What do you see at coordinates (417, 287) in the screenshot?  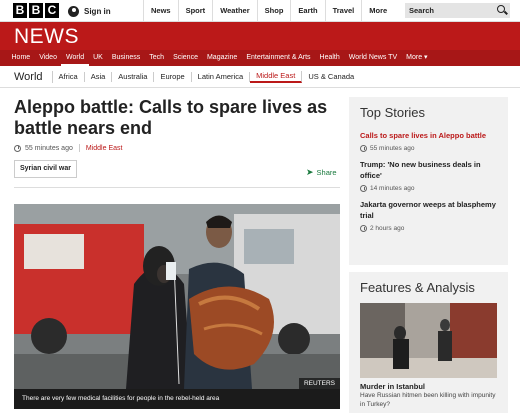 I see `features-title: Features & Analysis` at bounding box center [417, 287].